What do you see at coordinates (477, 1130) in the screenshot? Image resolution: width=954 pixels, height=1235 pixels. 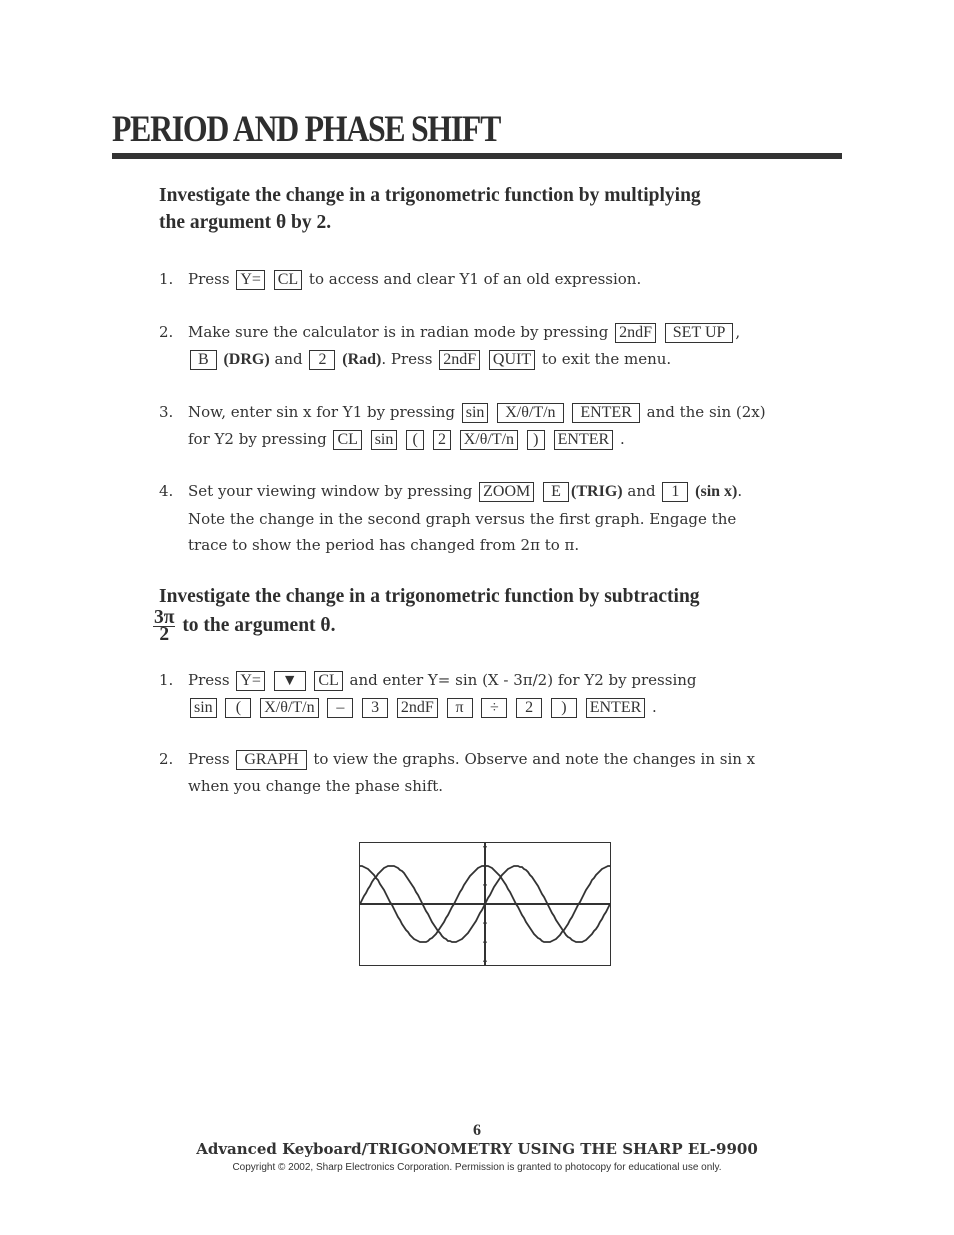 I see `page-number: 6` at bounding box center [477, 1130].